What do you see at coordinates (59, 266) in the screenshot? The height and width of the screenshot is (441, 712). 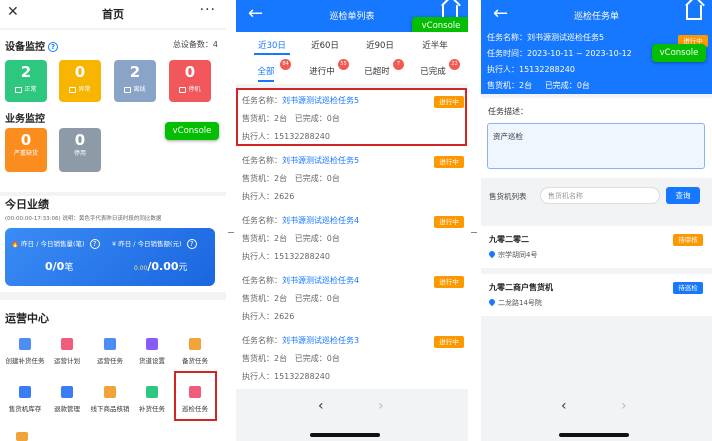 I see `sales-count-value: 0/0笔` at bounding box center [59, 266].